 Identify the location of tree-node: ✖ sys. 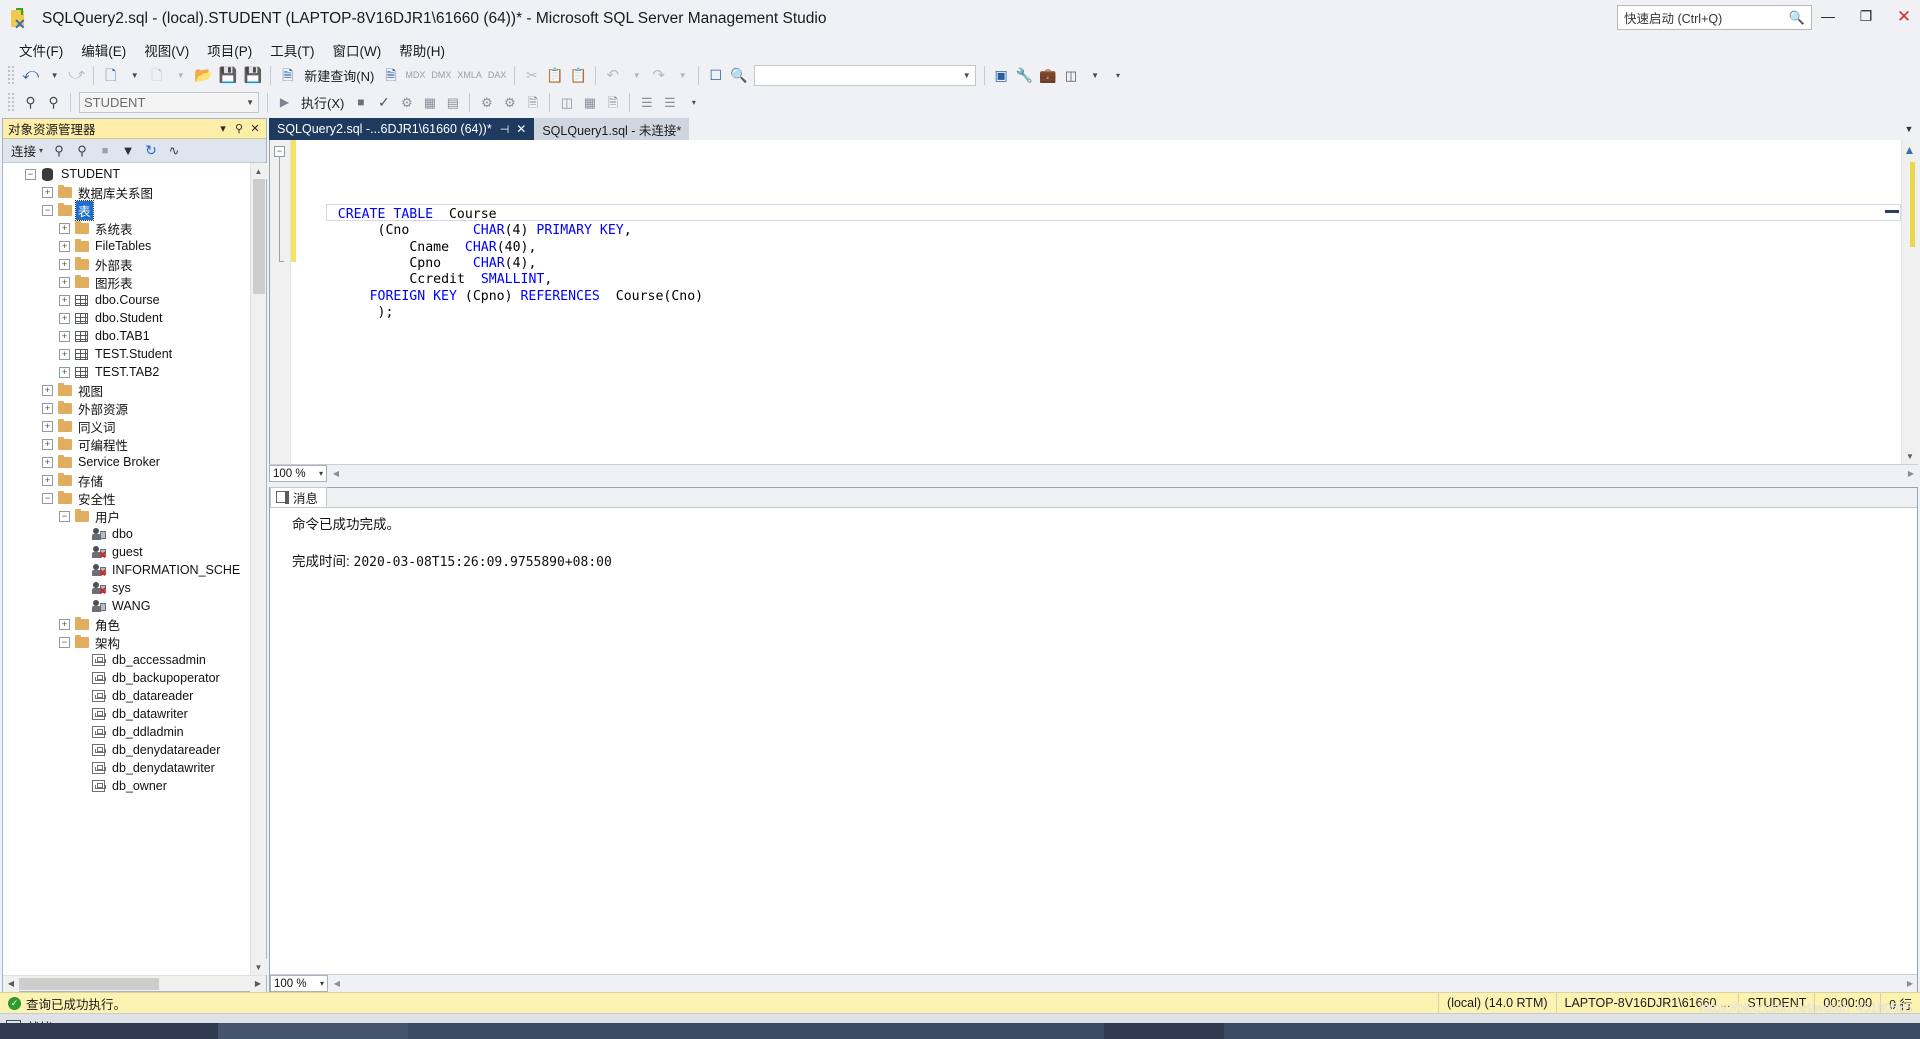
(126, 588).